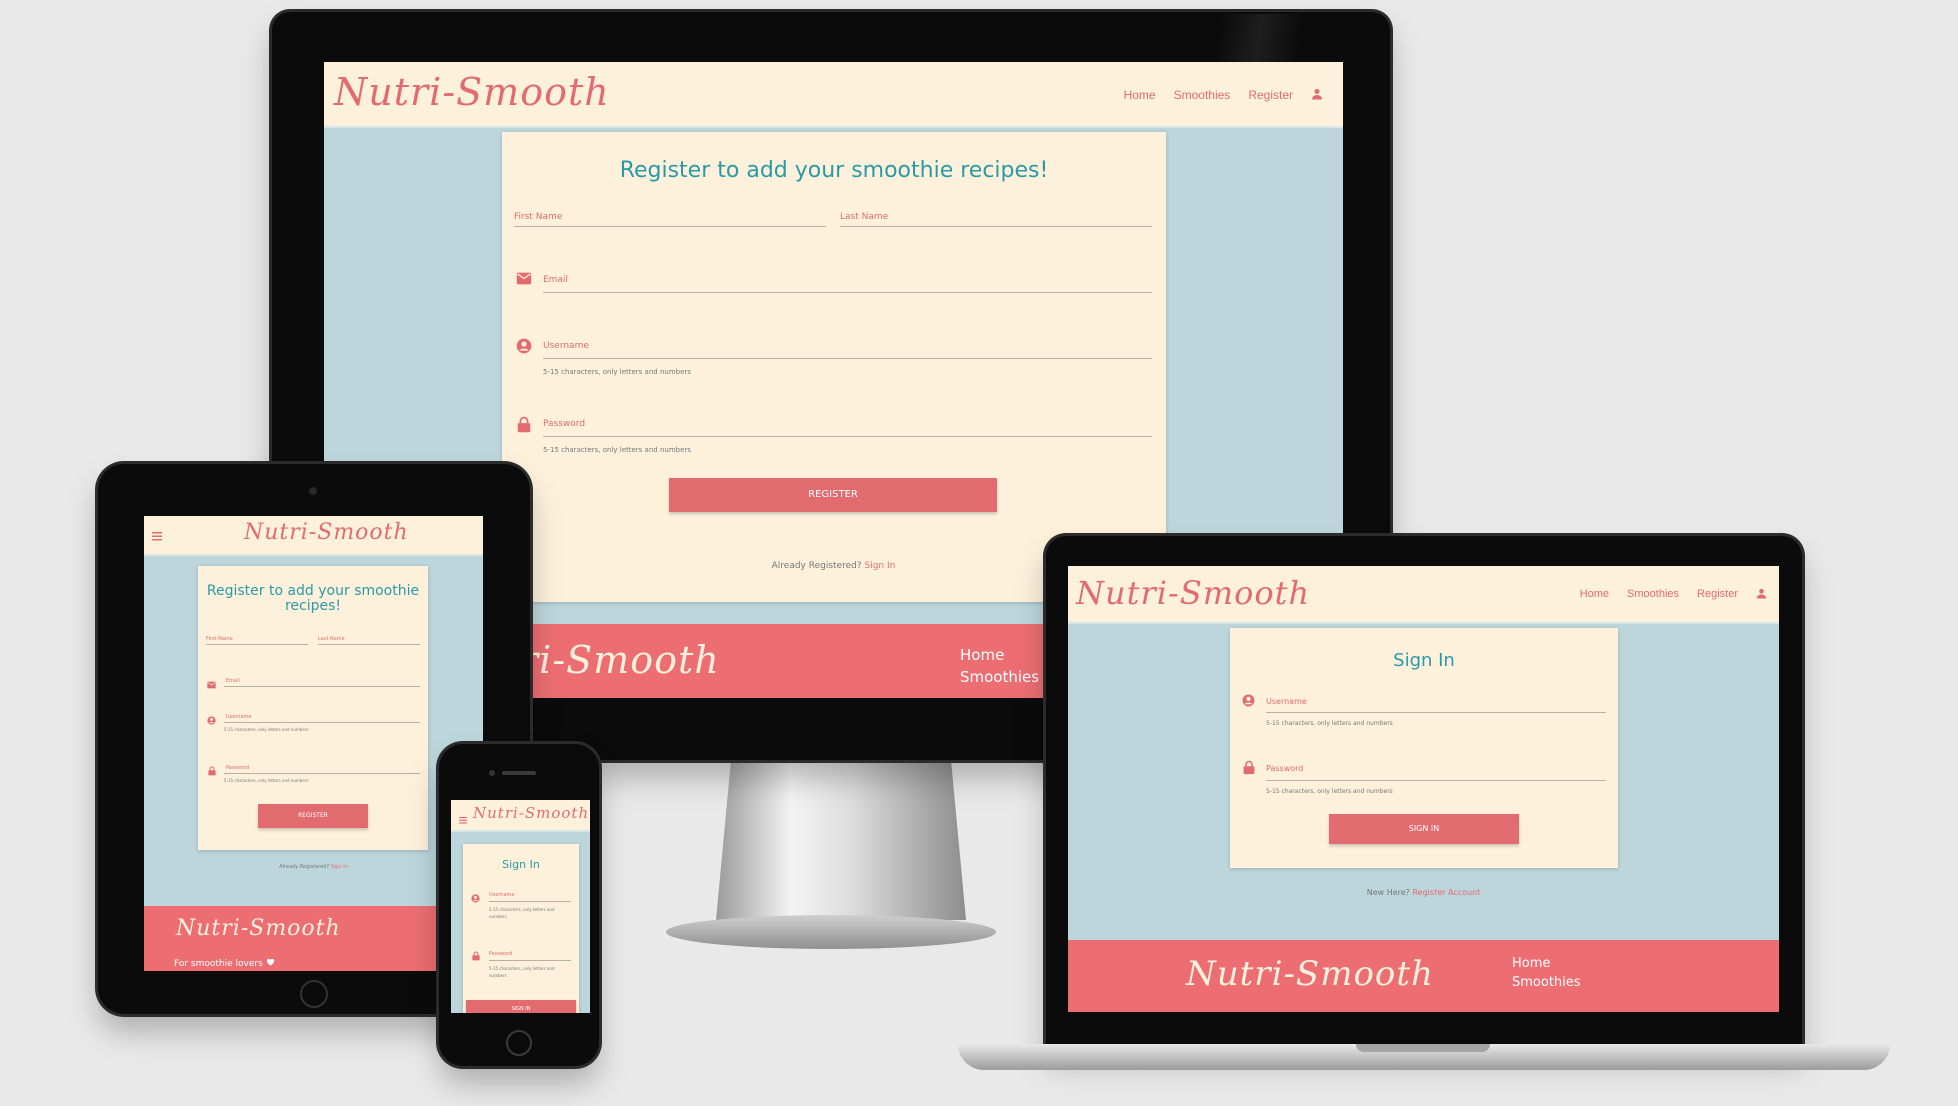 Image resolution: width=1958 pixels, height=1106 pixels. Describe the element at coordinates (233, 681) in the screenshot. I see `email-label: Email` at that location.